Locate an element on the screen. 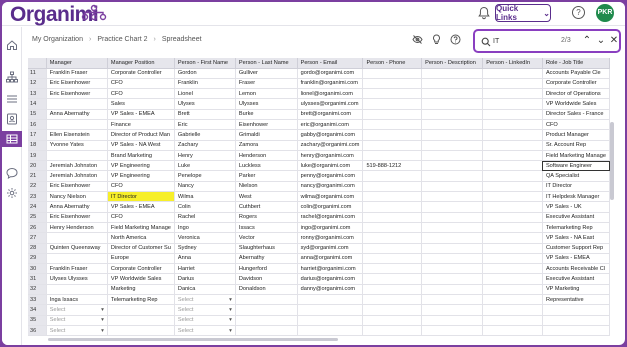 Image resolution: width=627 pixels, height=347 pixels. table-cell: CFO is located at coordinates (141, 217).